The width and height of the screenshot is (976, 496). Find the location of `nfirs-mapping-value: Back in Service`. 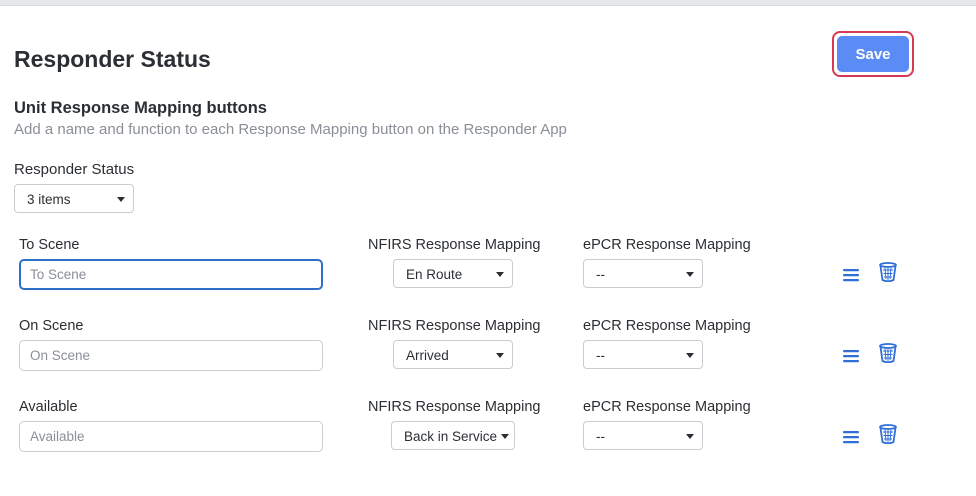

nfirs-mapping-value: Back in Service is located at coordinates (451, 436).